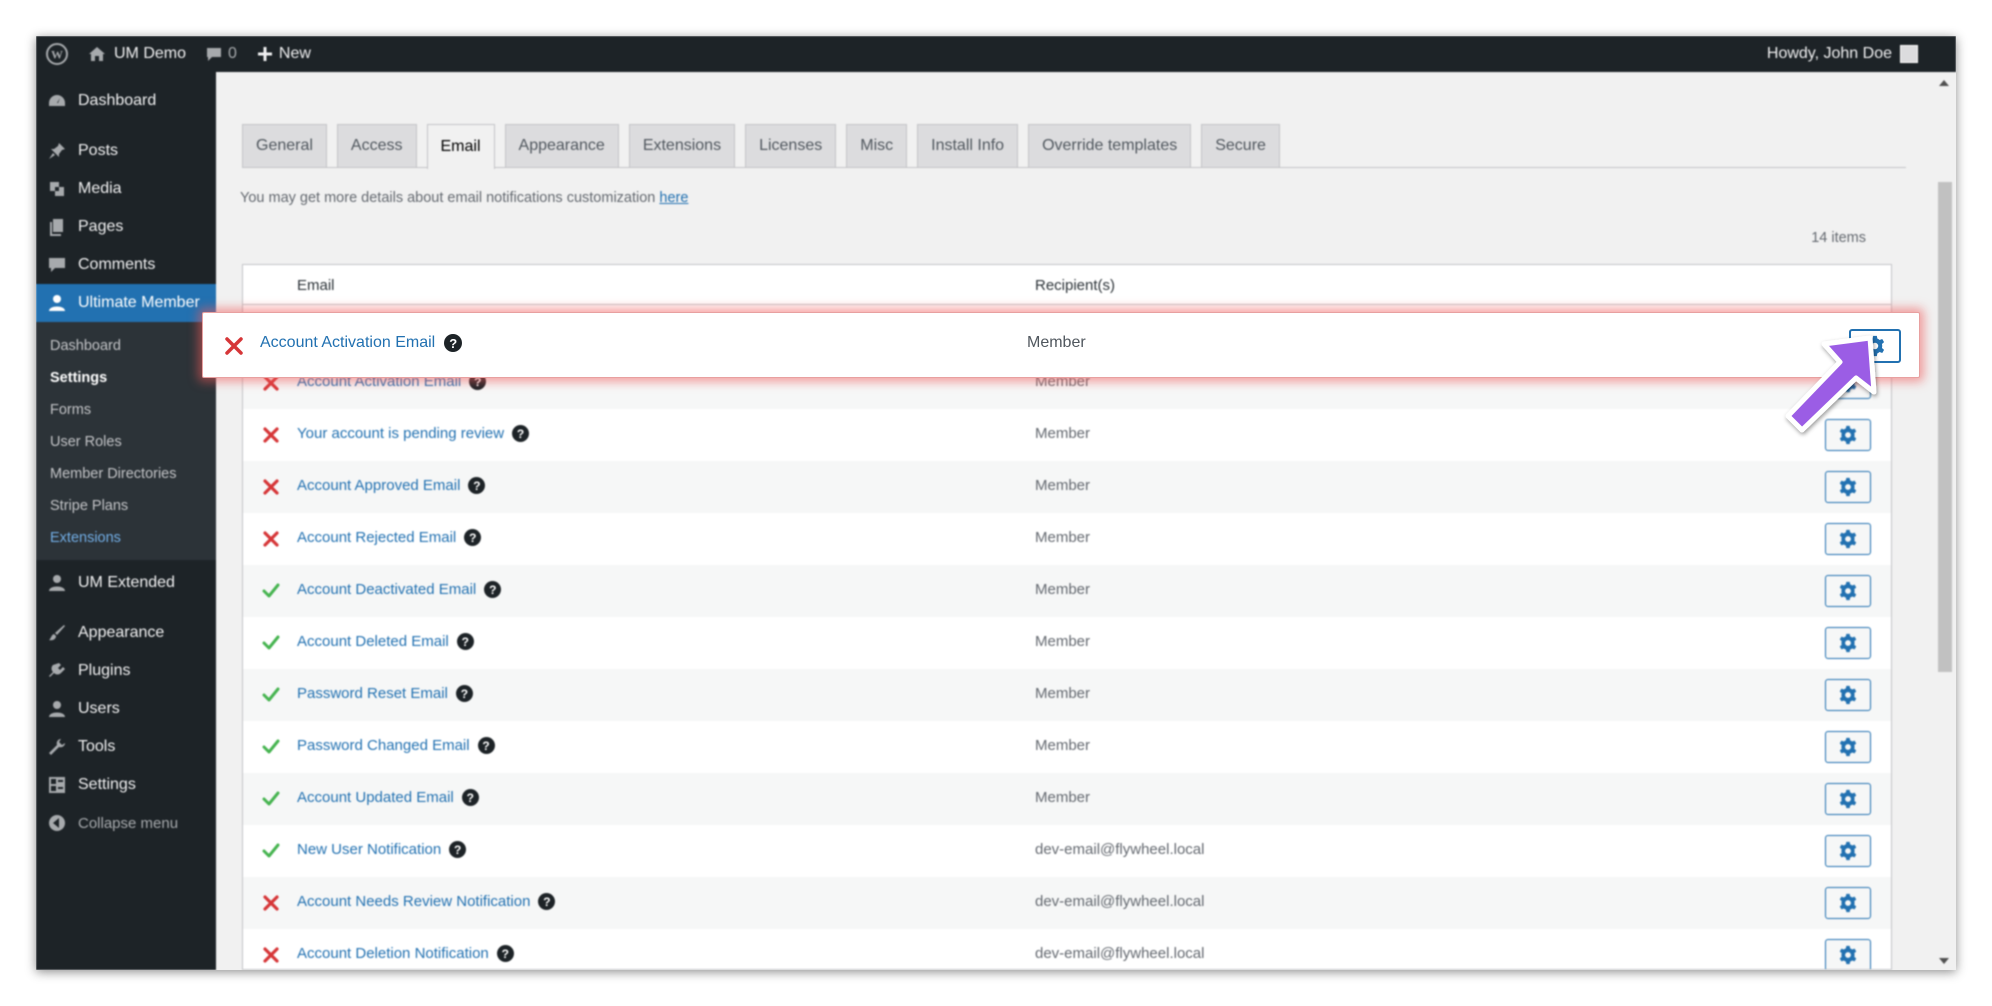 Image resolution: width=1992 pixels, height=1006 pixels. Describe the element at coordinates (126, 506) in the screenshot. I see `submenu-item-stripe-plans: Stripe Plans` at that location.